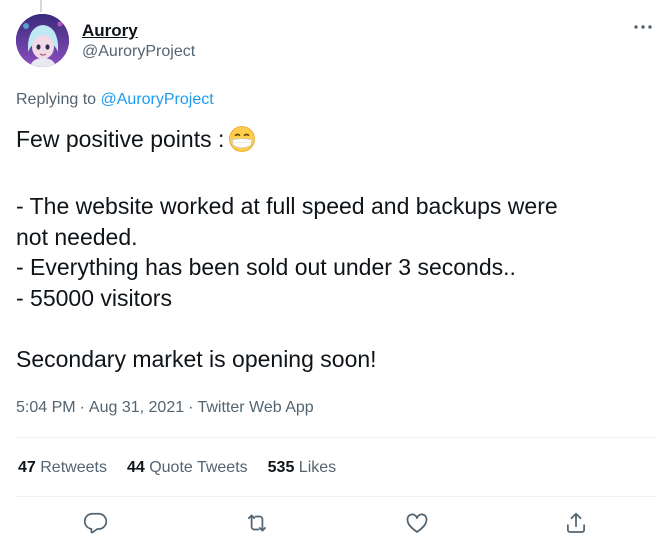  I want to click on likes-count: 535, so click(281, 467).